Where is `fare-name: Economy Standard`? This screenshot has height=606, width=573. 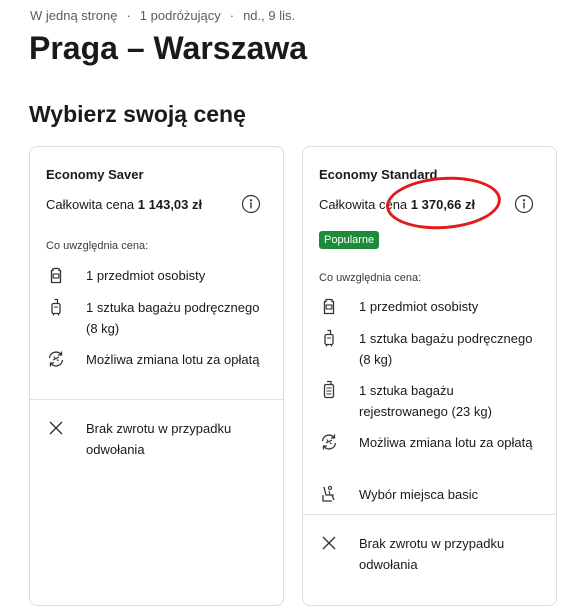 fare-name: Economy Standard is located at coordinates (378, 174).